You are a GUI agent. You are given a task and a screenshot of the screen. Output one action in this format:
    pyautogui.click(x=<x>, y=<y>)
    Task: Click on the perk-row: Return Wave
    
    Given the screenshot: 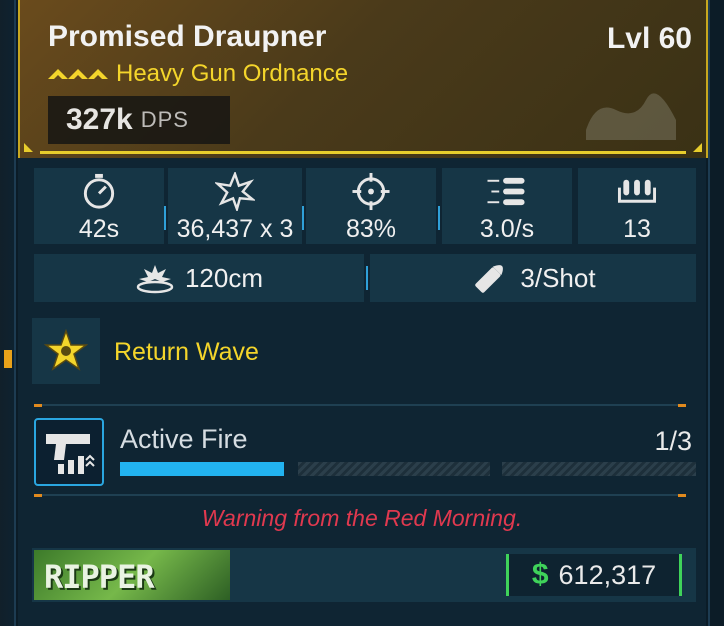 What is the action you would take?
    pyautogui.click(x=364, y=351)
    